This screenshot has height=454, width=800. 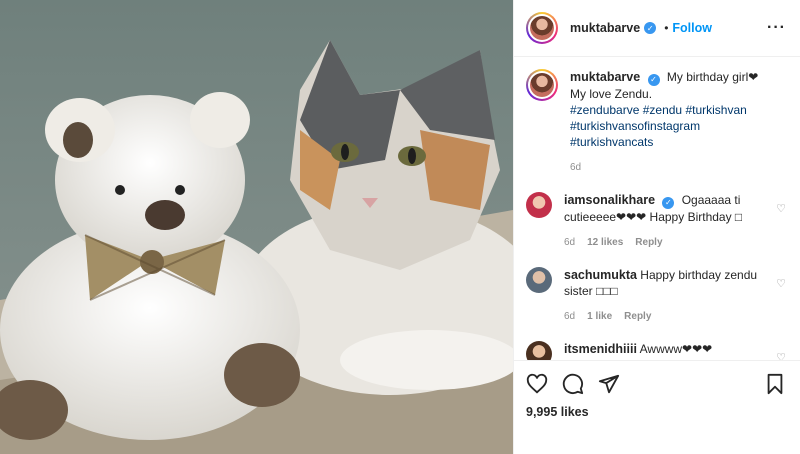 What do you see at coordinates (776, 28) in the screenshot?
I see `more-options-icon: ···` at bounding box center [776, 28].